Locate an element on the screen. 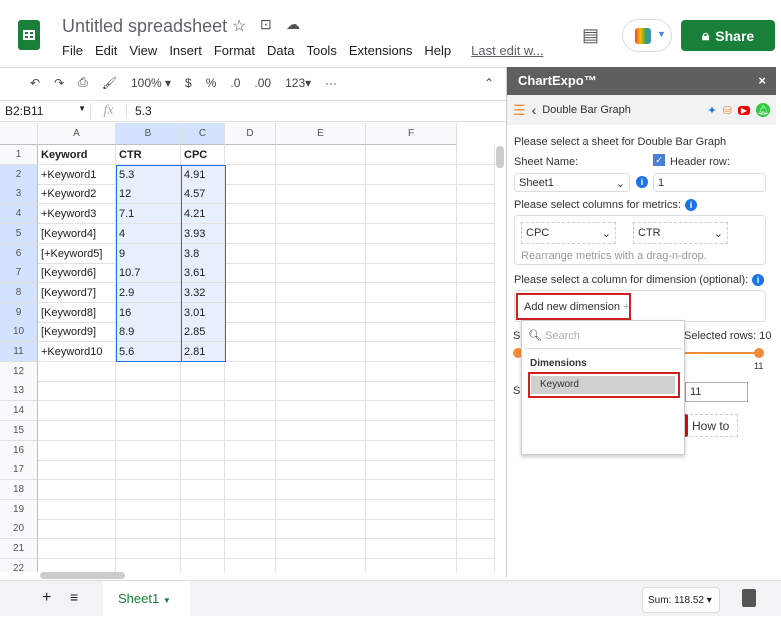 This screenshot has height=636, width=781. cell: [Keyword9] is located at coordinates (77, 332).